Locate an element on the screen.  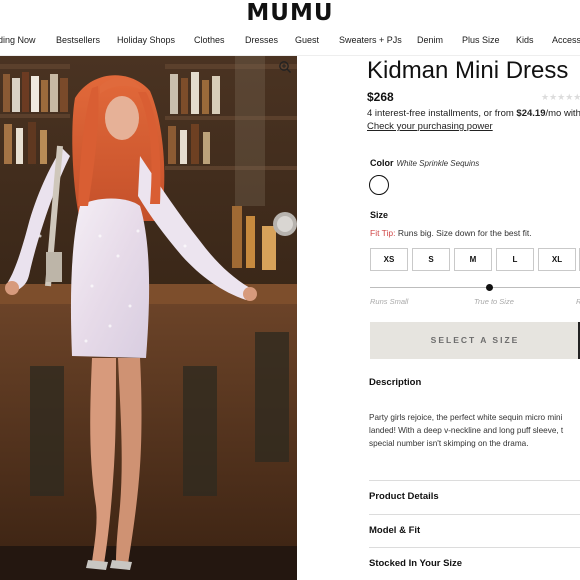
fit-tip-text: Runs big. Size down for the best fit. is located at coordinates (464, 233).